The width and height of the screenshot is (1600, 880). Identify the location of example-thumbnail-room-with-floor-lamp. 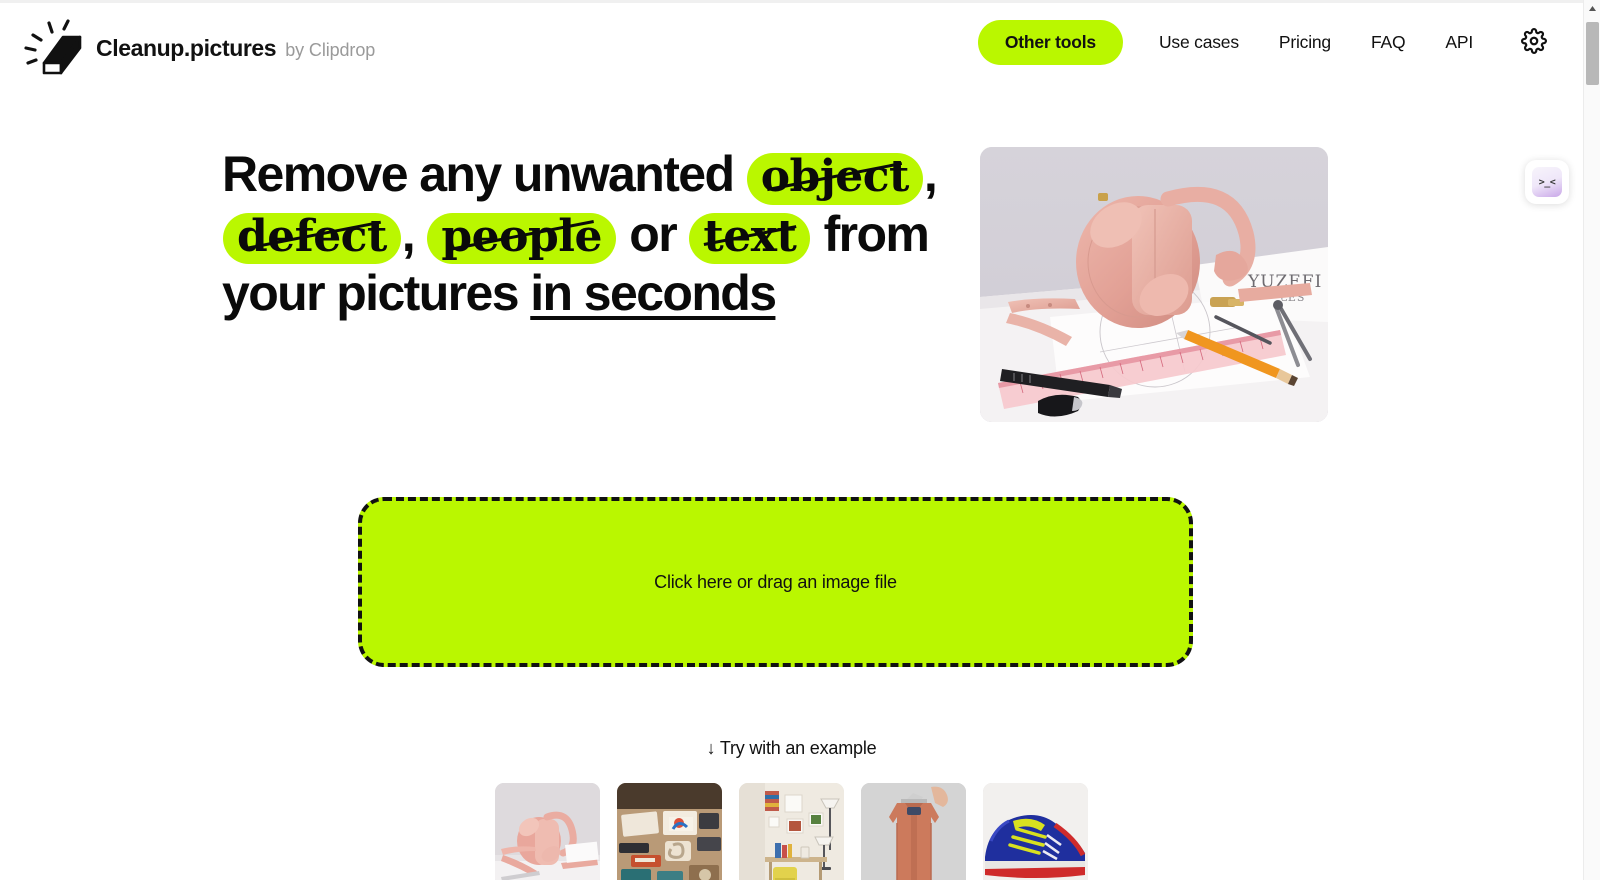
(791, 831).